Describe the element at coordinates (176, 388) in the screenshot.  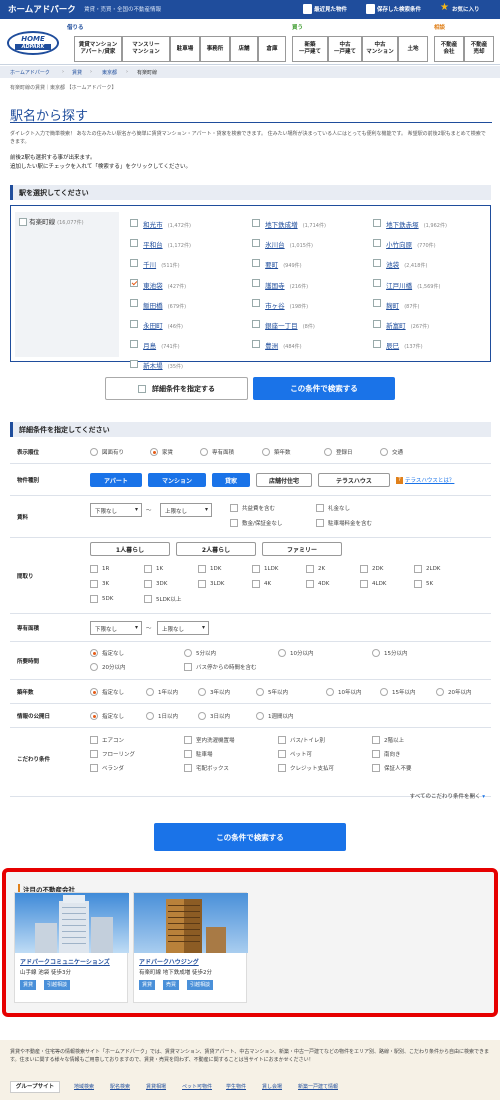
I see `detail-conditions-button: 詳細条件を指定する` at that location.